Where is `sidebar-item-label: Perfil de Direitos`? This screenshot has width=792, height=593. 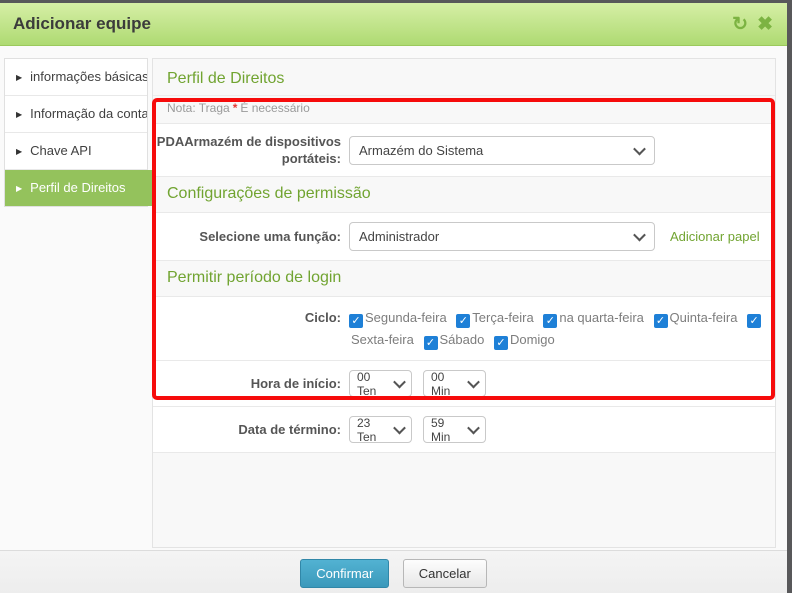 sidebar-item-label: Perfil de Direitos is located at coordinates (78, 187).